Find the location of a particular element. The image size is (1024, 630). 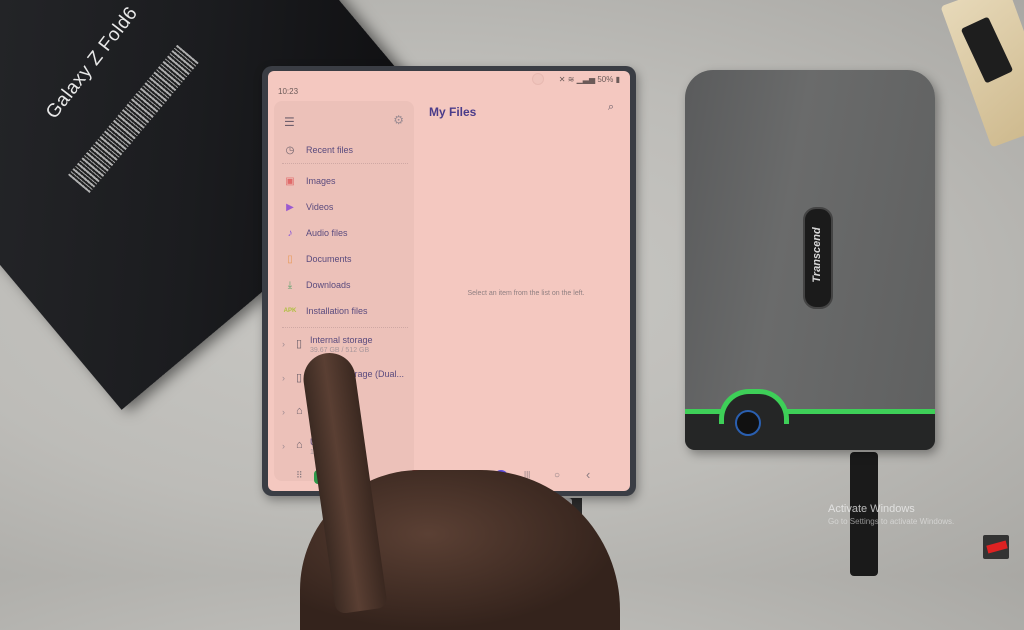

nav-item-label: Images is located at coordinates (321, 181).